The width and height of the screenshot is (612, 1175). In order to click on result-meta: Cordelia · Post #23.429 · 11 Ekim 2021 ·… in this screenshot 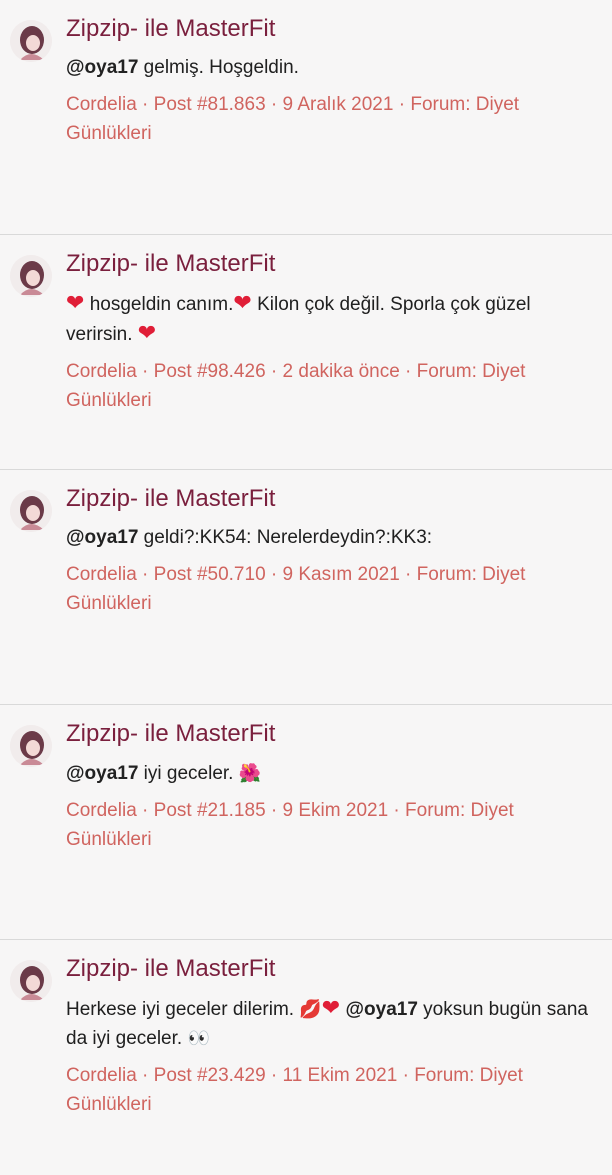, I will do `click(330, 1090)`.